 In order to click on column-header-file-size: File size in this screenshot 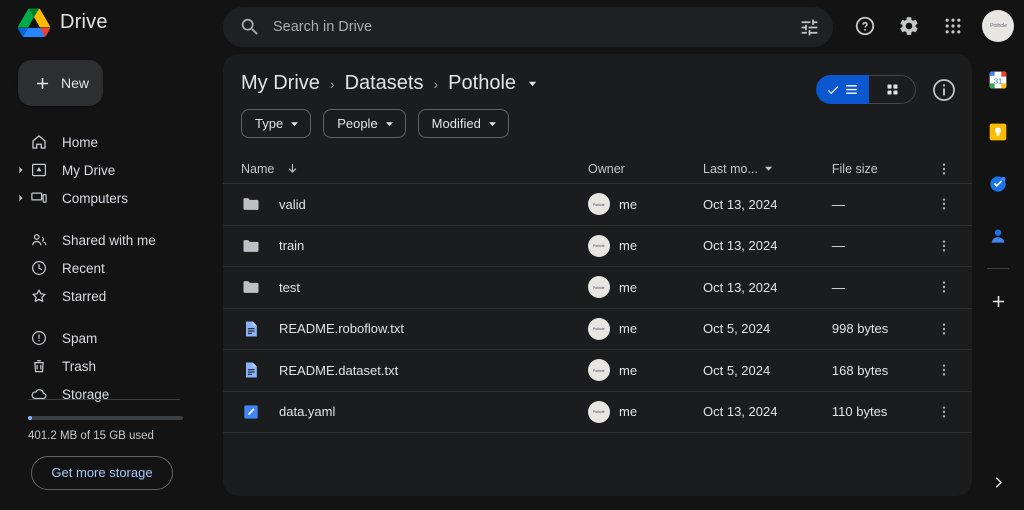, I will do `click(884, 169)`.